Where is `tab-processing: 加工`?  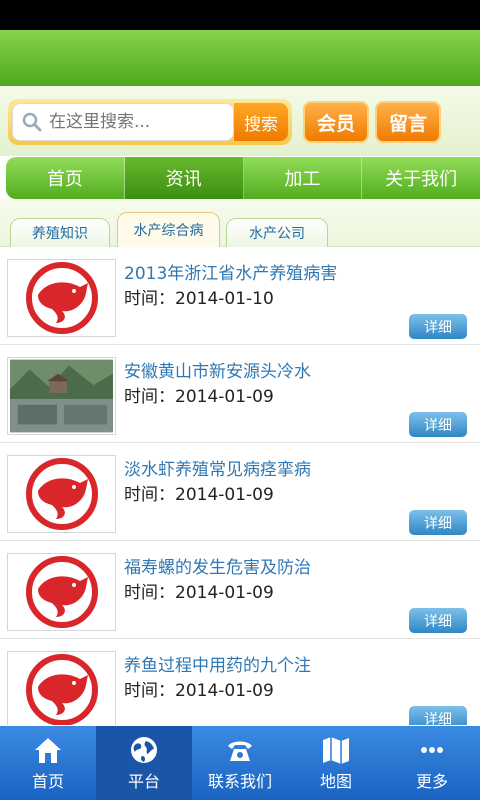
tab-processing: 加工 is located at coordinates (303, 178).